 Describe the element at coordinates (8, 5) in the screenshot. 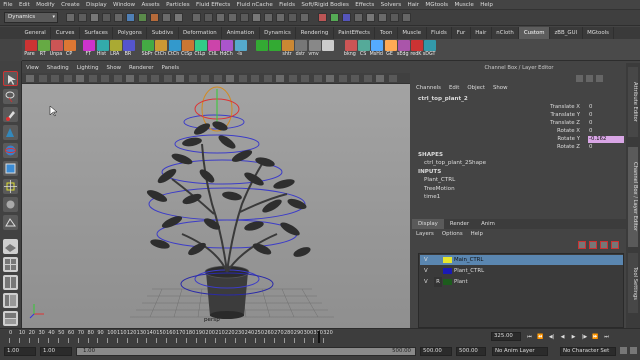

I see `menu-item: File` at that location.